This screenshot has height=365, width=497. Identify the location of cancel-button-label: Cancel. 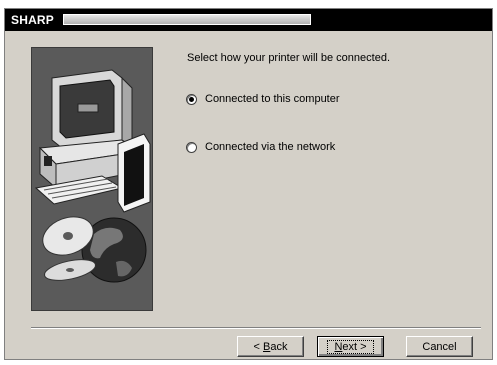
(439, 346).